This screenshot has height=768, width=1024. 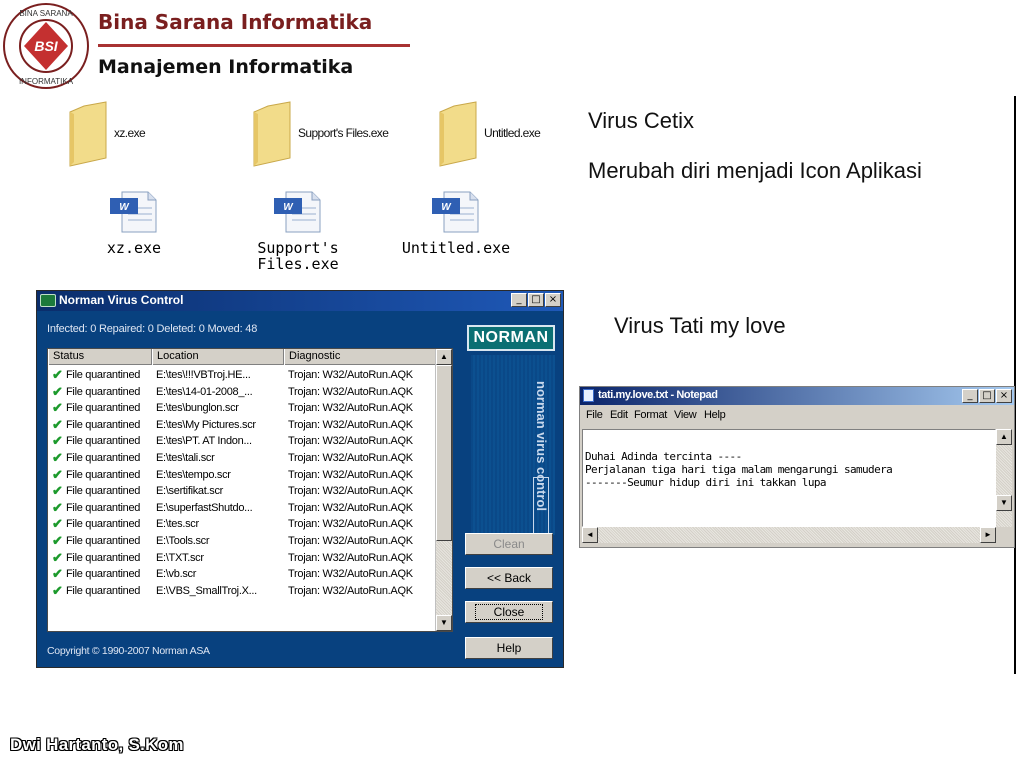 What do you see at coordinates (509, 578) in the screenshot?
I see `back-button: << Back` at bounding box center [509, 578].